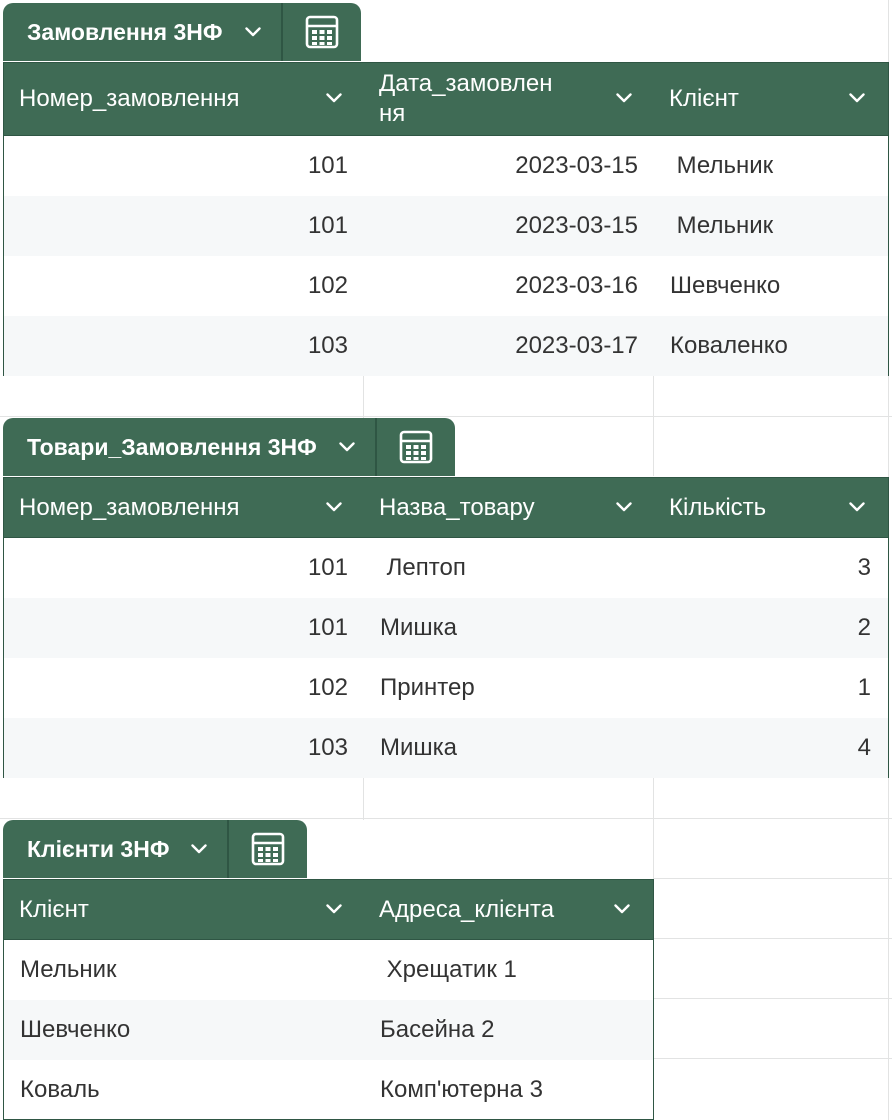  What do you see at coordinates (508, 970) in the screenshot?
I see `table-cell: Хрещатик 1` at bounding box center [508, 970].